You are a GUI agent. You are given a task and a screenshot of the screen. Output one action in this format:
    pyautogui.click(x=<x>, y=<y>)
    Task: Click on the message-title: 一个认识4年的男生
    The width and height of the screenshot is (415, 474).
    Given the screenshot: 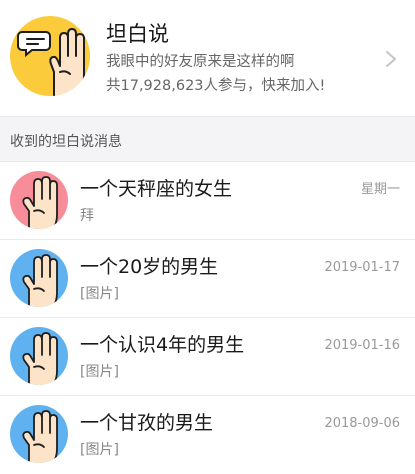 What is the action you would take?
    pyautogui.click(x=162, y=345)
    